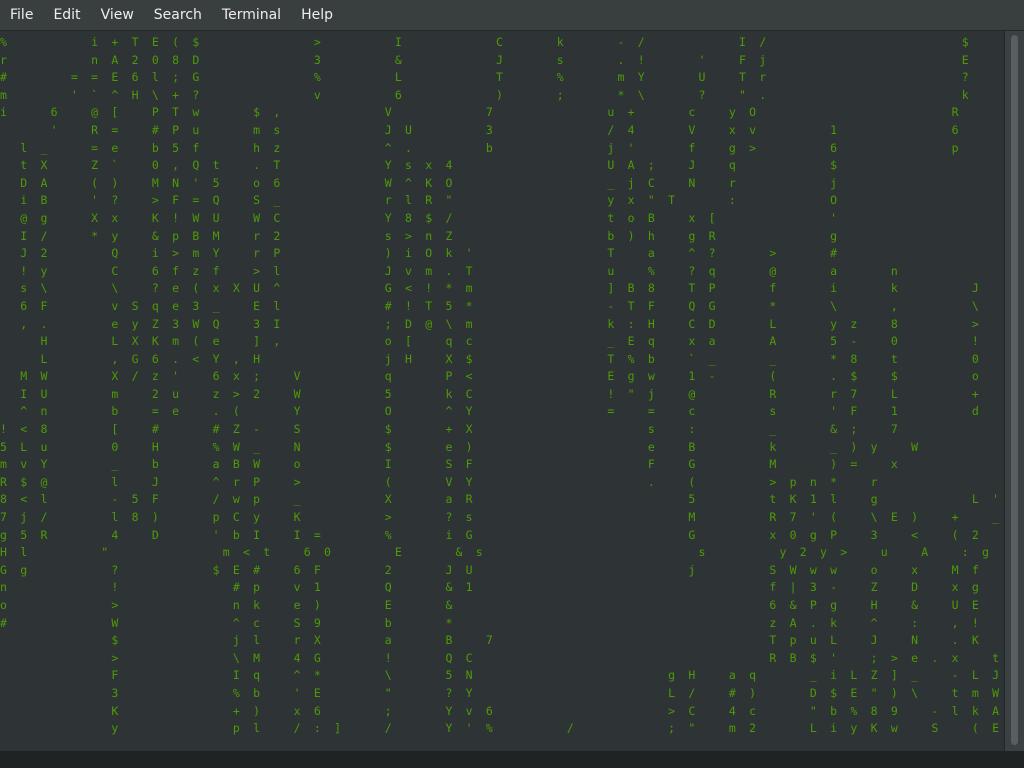 This screenshot has height=768, width=1024. I want to click on terminal-scrollbar, so click(1014, 391).